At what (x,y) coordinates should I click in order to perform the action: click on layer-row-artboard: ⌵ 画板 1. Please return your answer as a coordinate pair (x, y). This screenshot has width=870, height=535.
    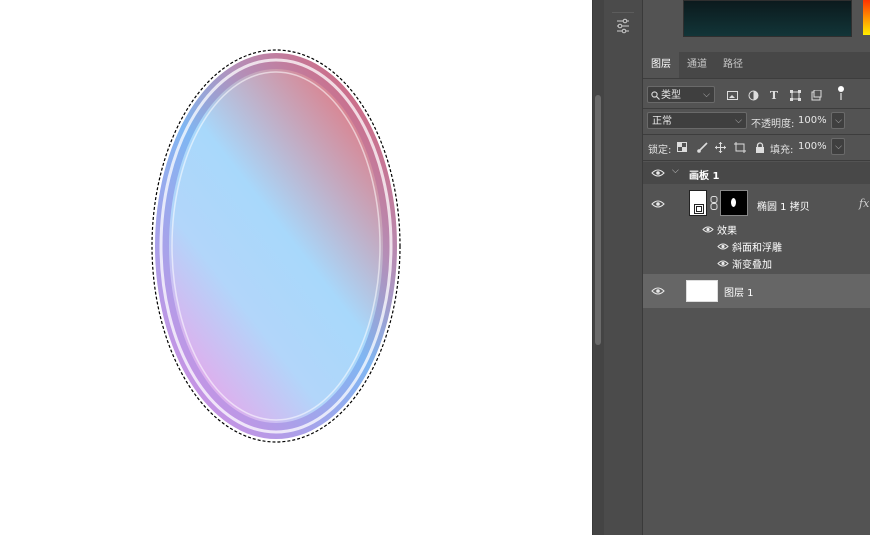
    Looking at the image, I should click on (756, 173).